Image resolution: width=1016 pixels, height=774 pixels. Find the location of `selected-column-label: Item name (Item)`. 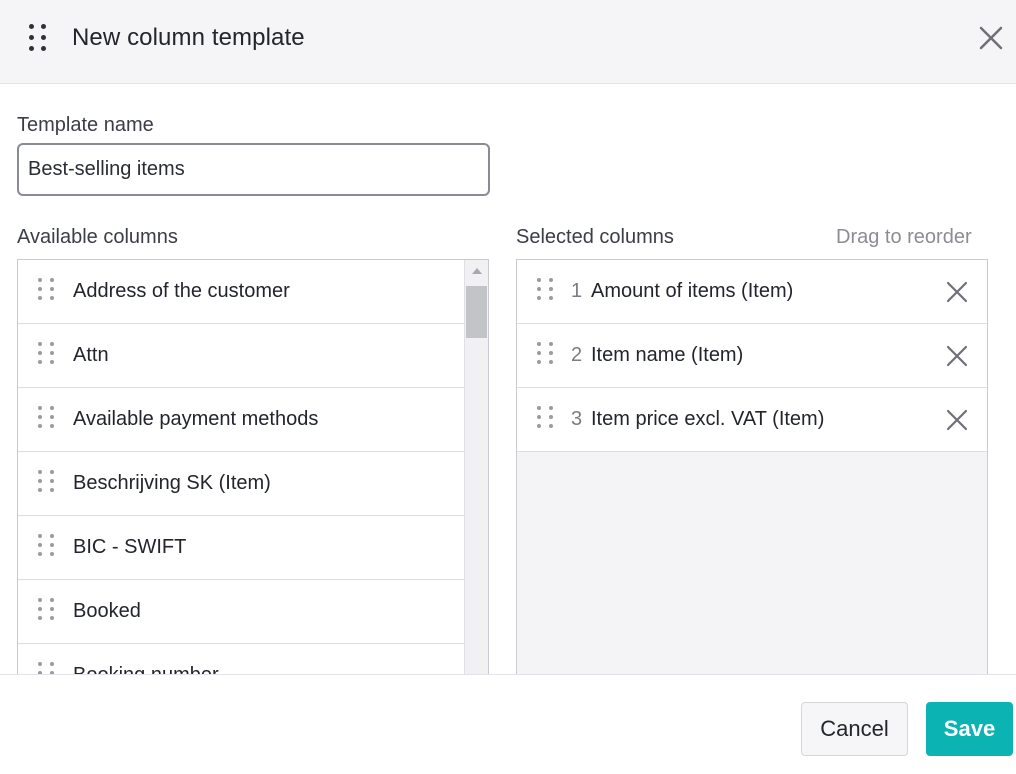

selected-column-label: Item name (Item) is located at coordinates (667, 355).